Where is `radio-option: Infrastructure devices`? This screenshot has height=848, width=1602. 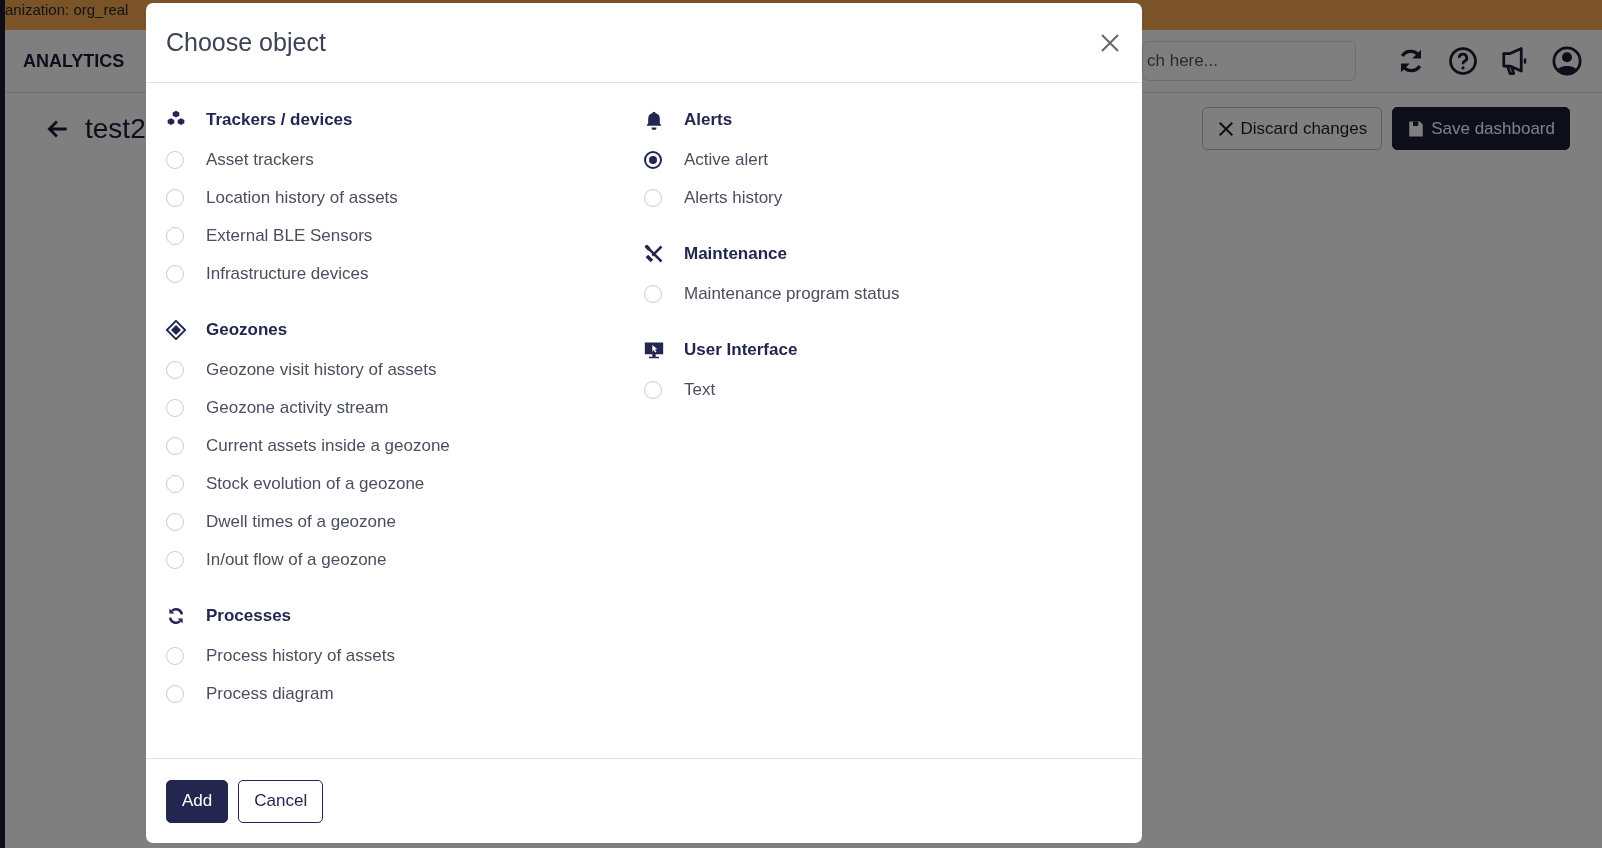 radio-option: Infrastructure devices is located at coordinates (267, 274).